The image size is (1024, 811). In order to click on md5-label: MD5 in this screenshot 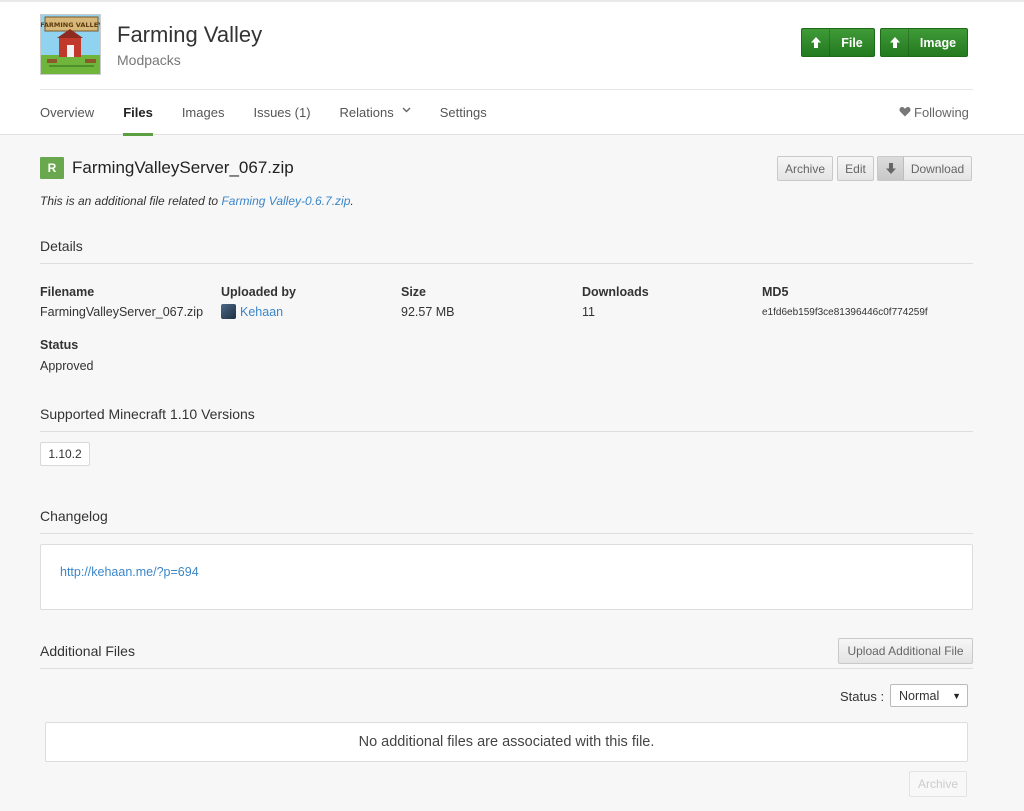, I will do `click(775, 292)`.